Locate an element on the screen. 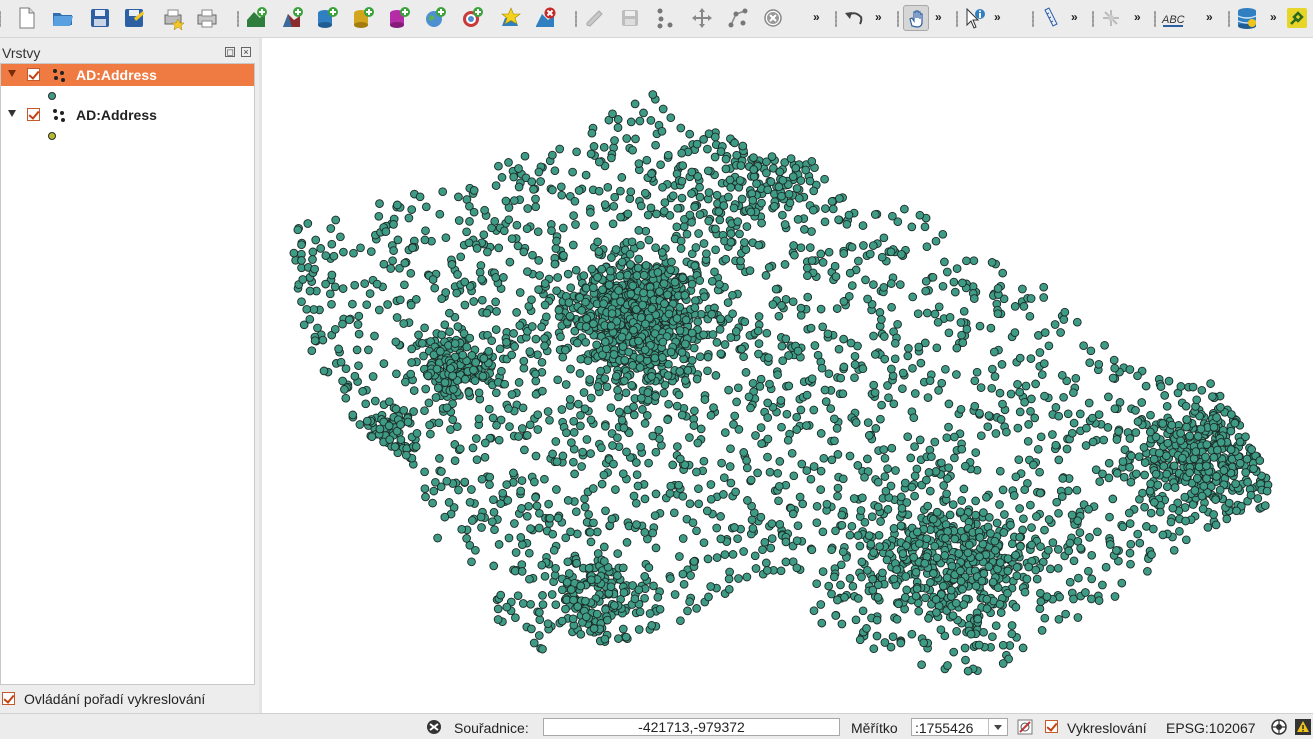 The width and height of the screenshot is (1313, 739). messages-warning-icon is located at coordinates (1303, 727).